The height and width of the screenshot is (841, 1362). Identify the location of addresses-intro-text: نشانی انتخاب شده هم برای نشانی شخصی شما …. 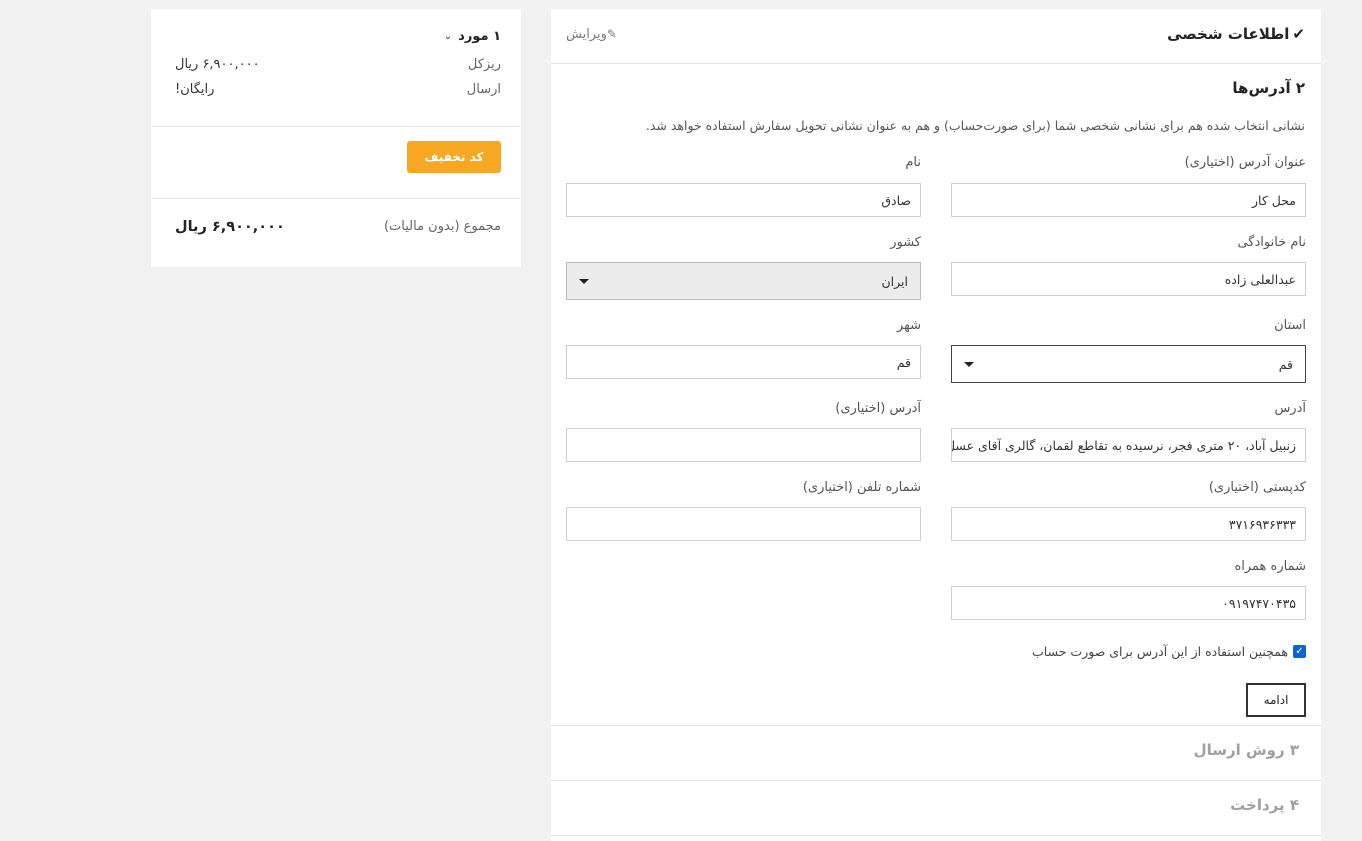
(975, 125).